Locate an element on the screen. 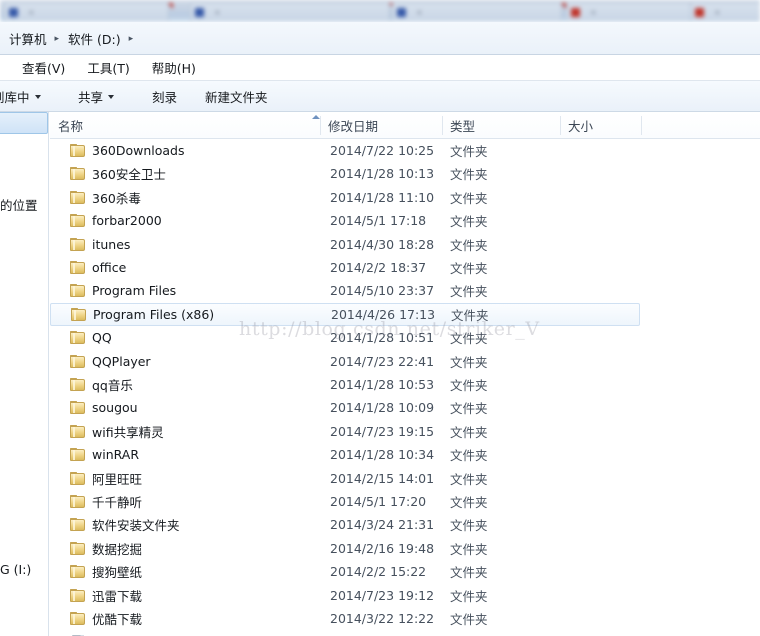  file-name-cell: office is located at coordinates (98, 267).